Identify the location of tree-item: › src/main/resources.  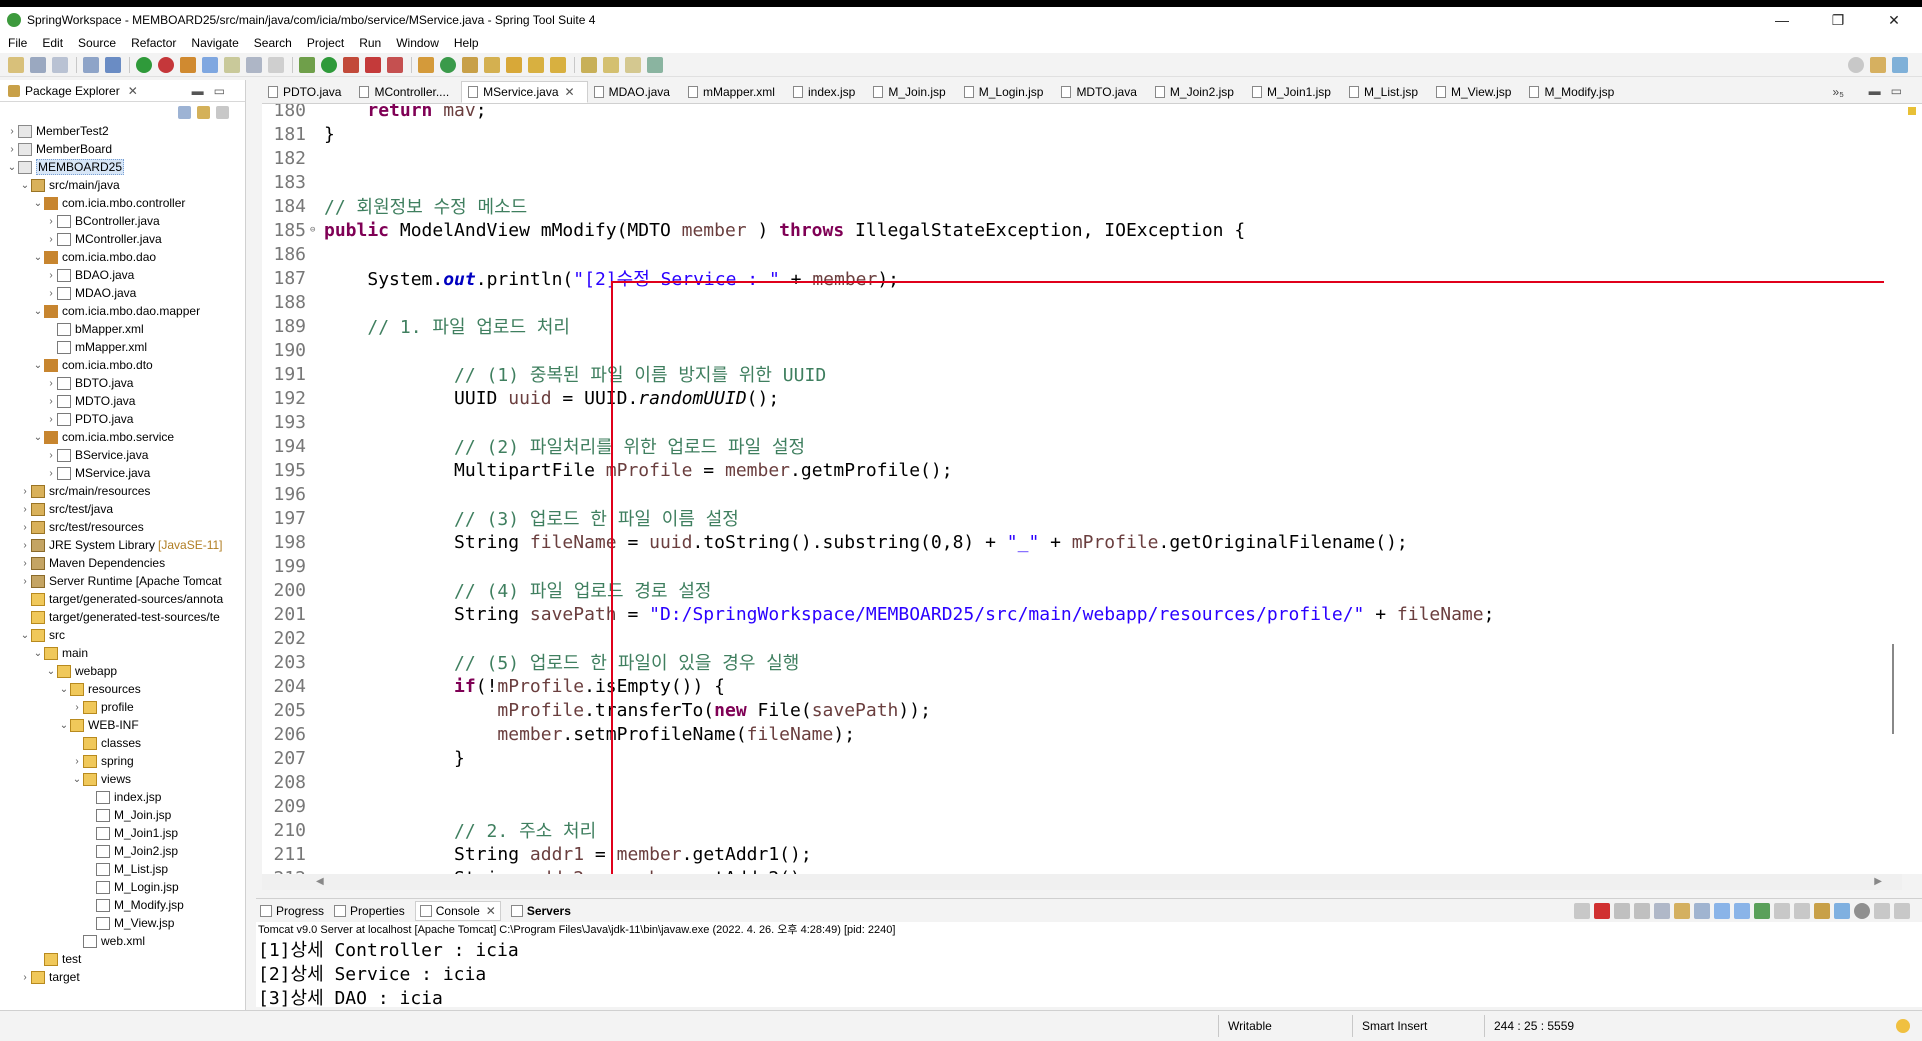
(122, 491).